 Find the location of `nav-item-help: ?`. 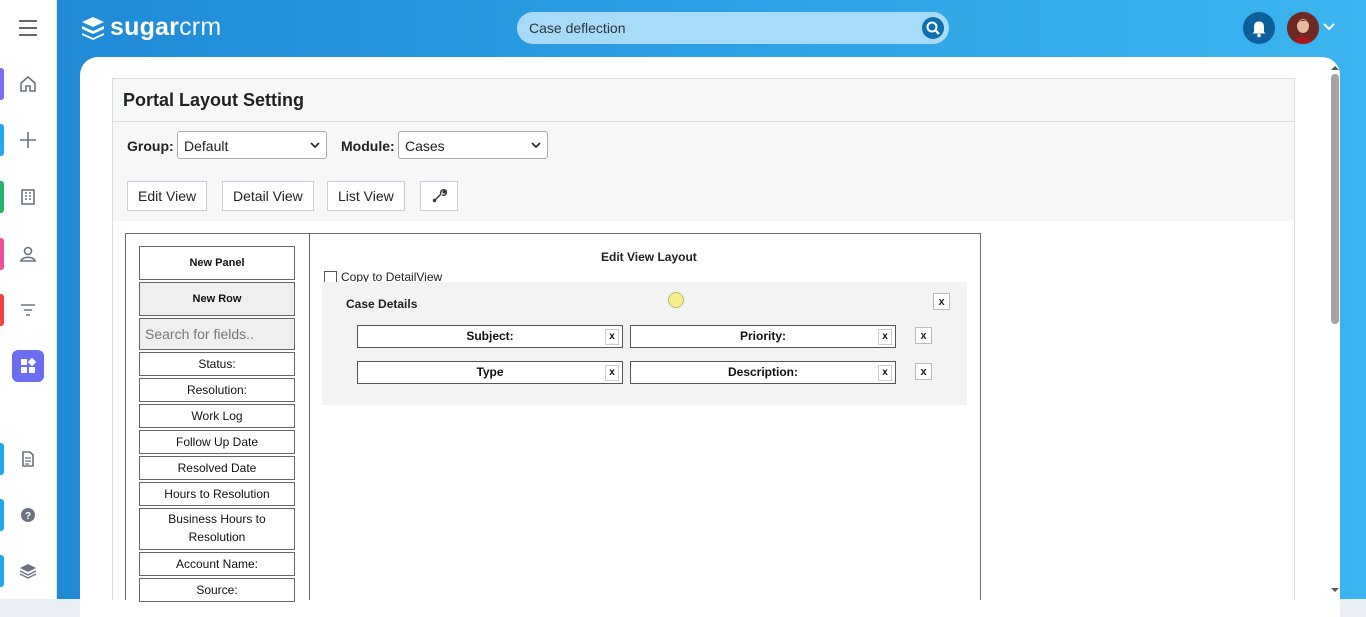

nav-item-help: ? is located at coordinates (28, 515).